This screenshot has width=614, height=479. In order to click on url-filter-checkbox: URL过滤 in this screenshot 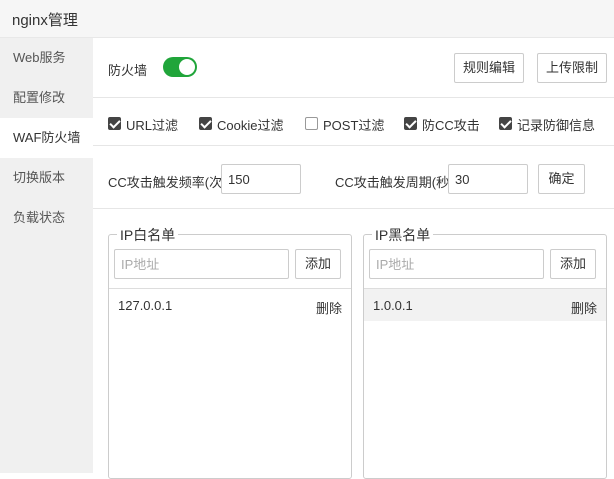, I will do `click(143, 124)`.